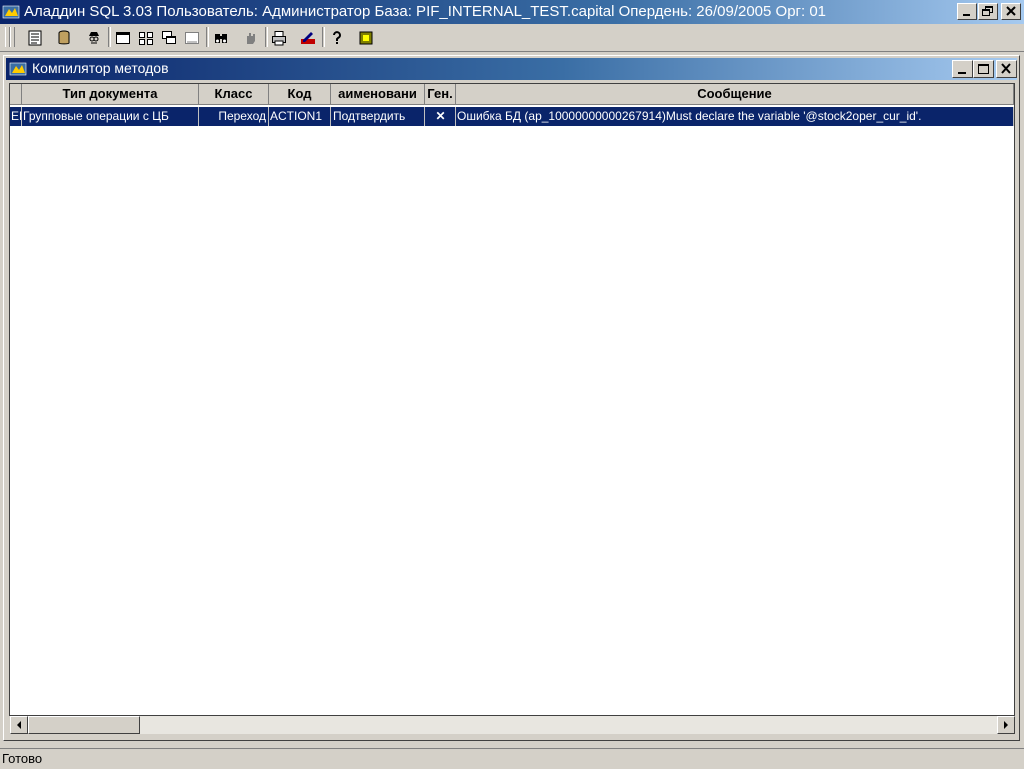 The image size is (1024, 769). I want to click on column-header-indicator, so click(16, 94).